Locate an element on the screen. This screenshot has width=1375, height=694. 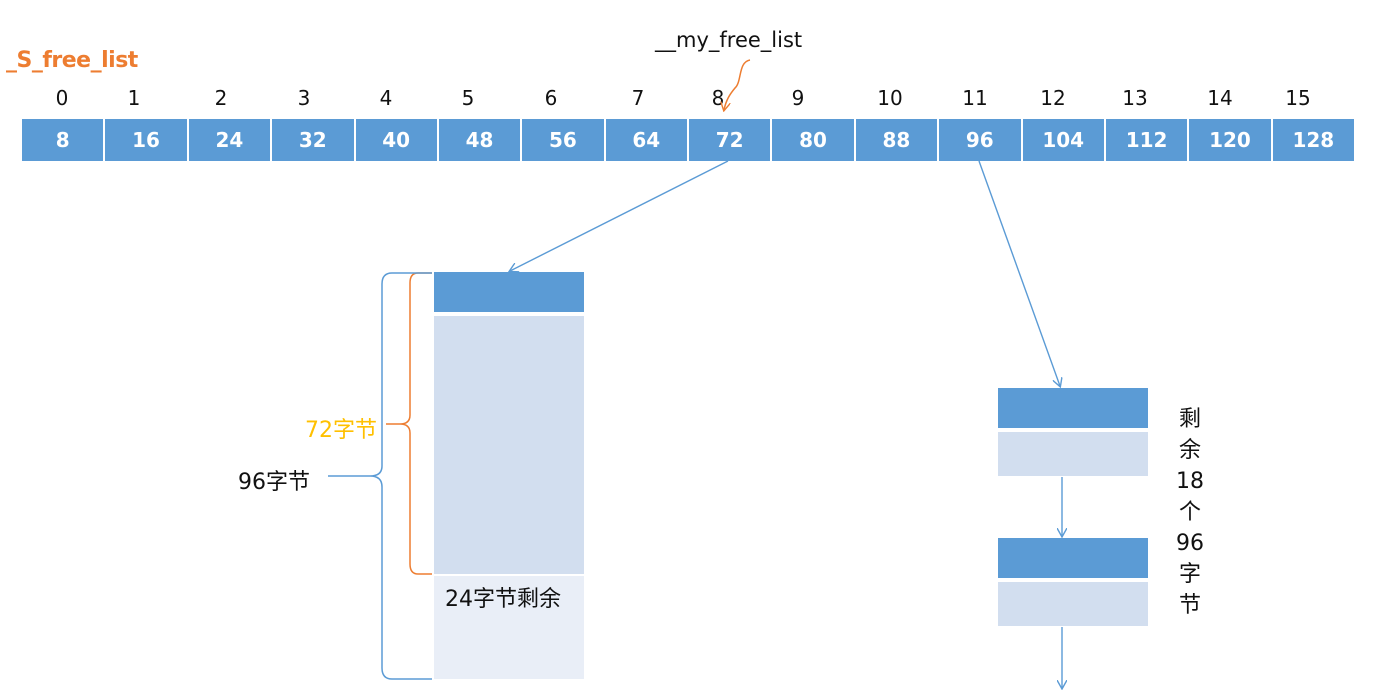
arrow-96-to-chain is located at coordinates (1019, 273).